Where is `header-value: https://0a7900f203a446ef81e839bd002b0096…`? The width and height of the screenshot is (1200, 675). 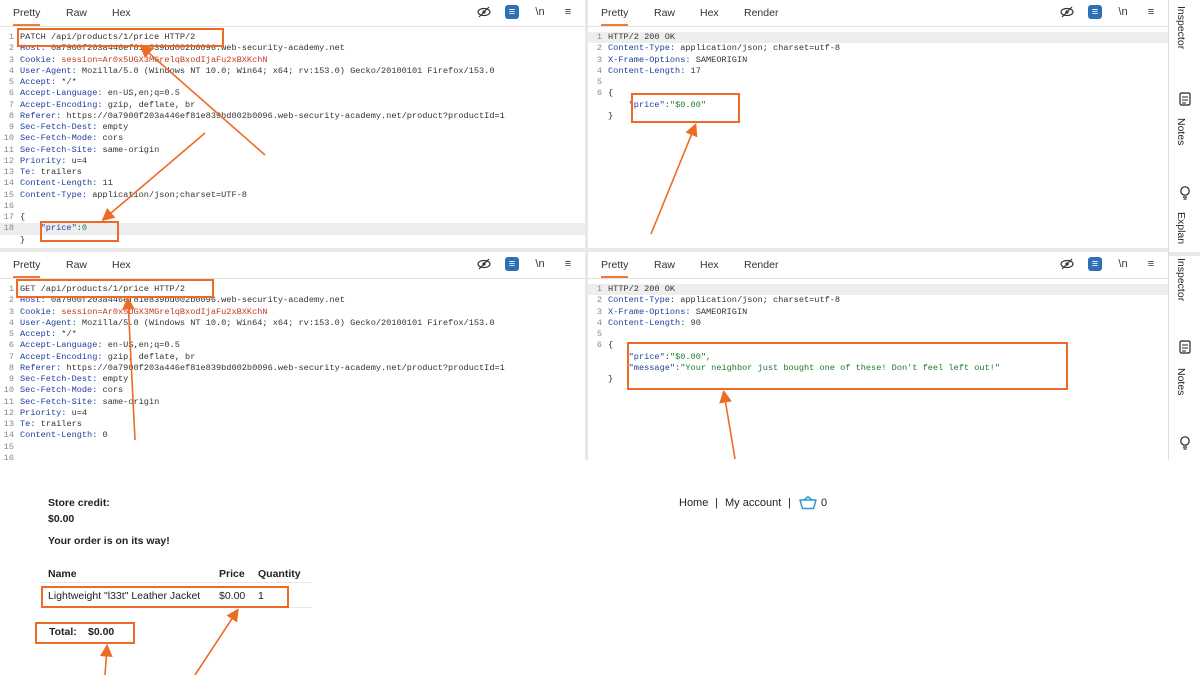
header-value: https://0a7900f203a446ef81e839bd002b0096… is located at coordinates (285, 115).